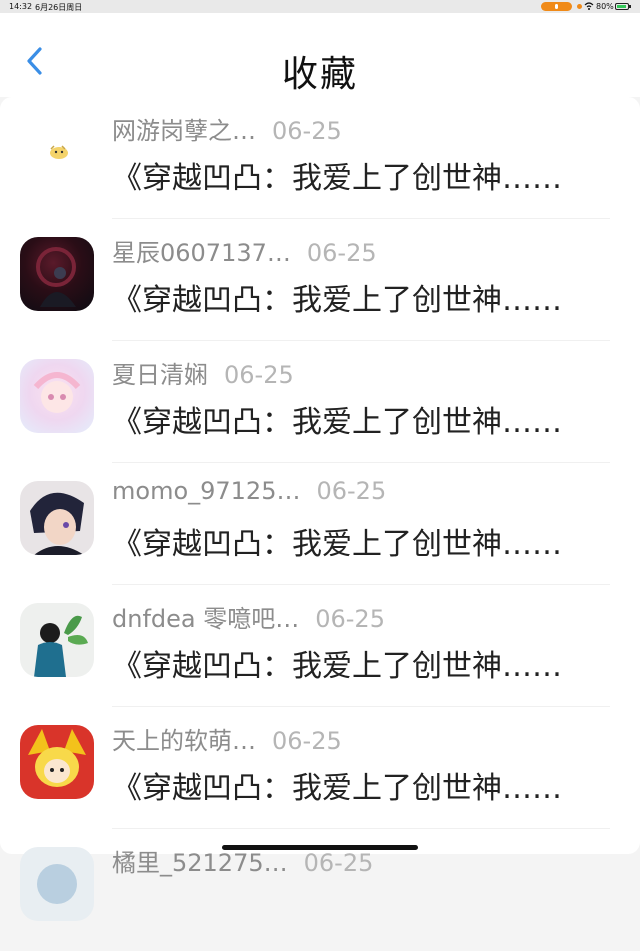 The height and width of the screenshot is (951, 640). Describe the element at coordinates (605, 6) in the screenshot. I see `battery-percent: 80%` at that location.